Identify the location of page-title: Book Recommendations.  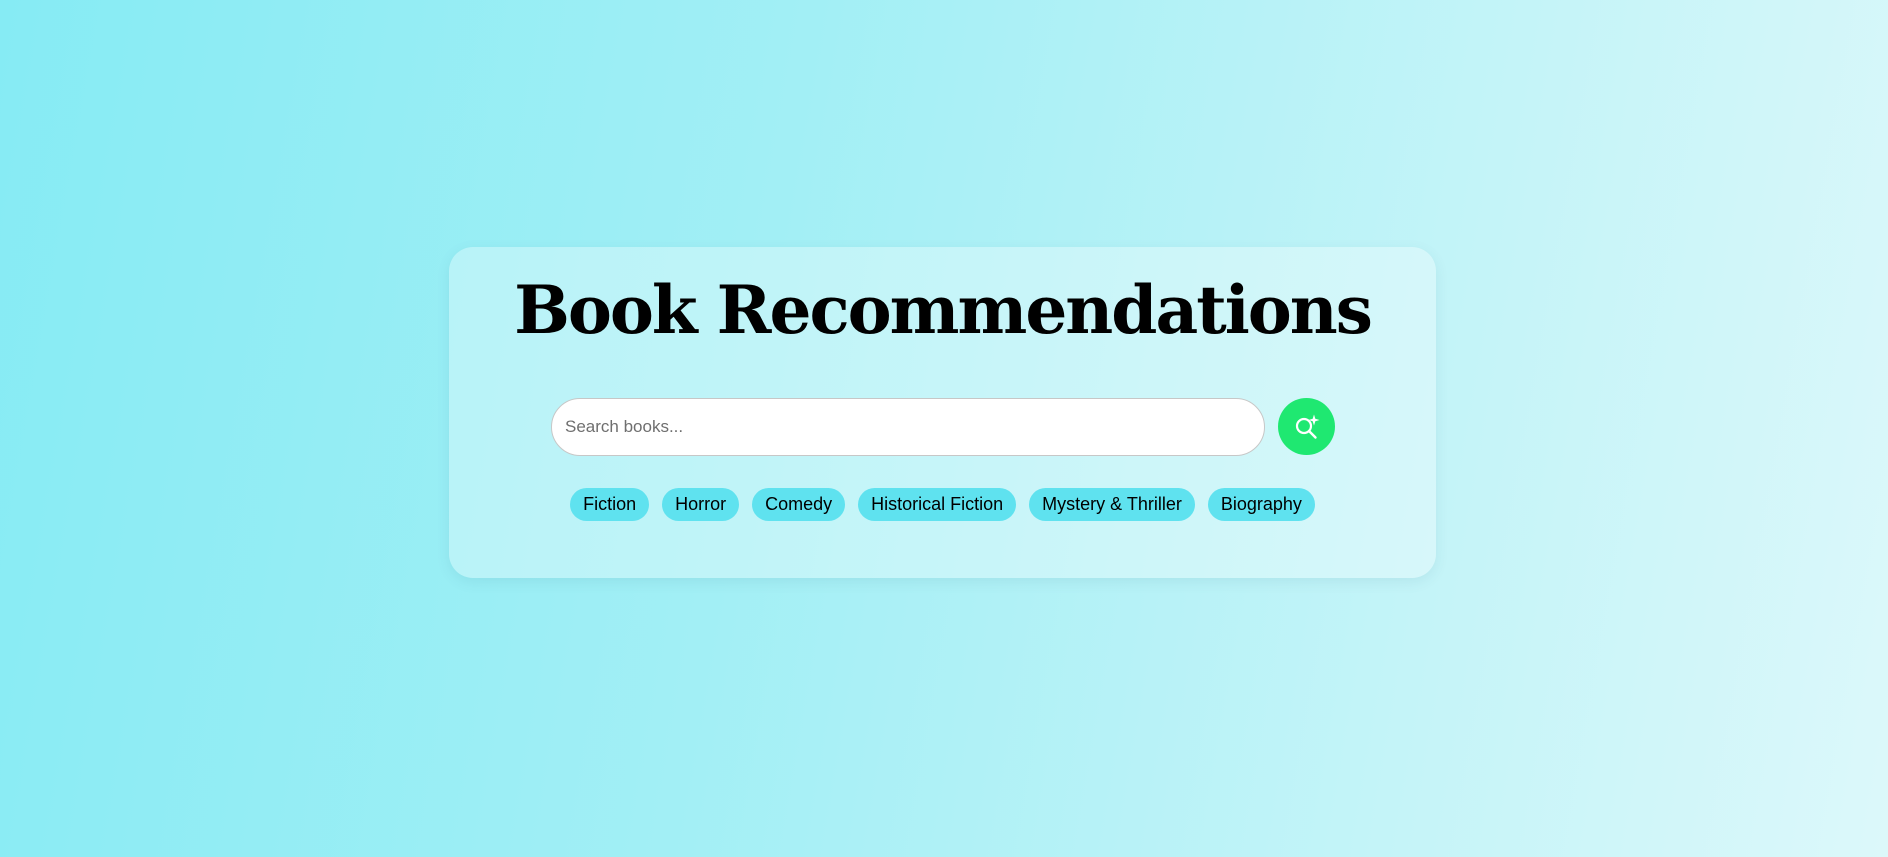
(943, 310).